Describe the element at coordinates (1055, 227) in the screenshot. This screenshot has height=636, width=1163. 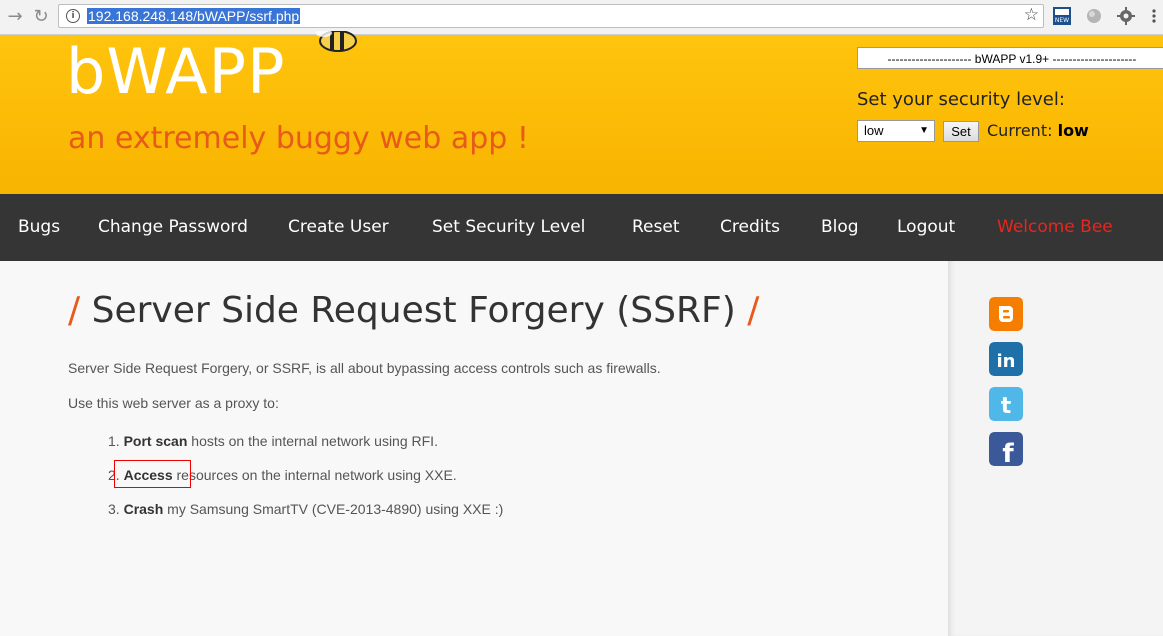
I see `welcome-user: Welcome Bee` at that location.